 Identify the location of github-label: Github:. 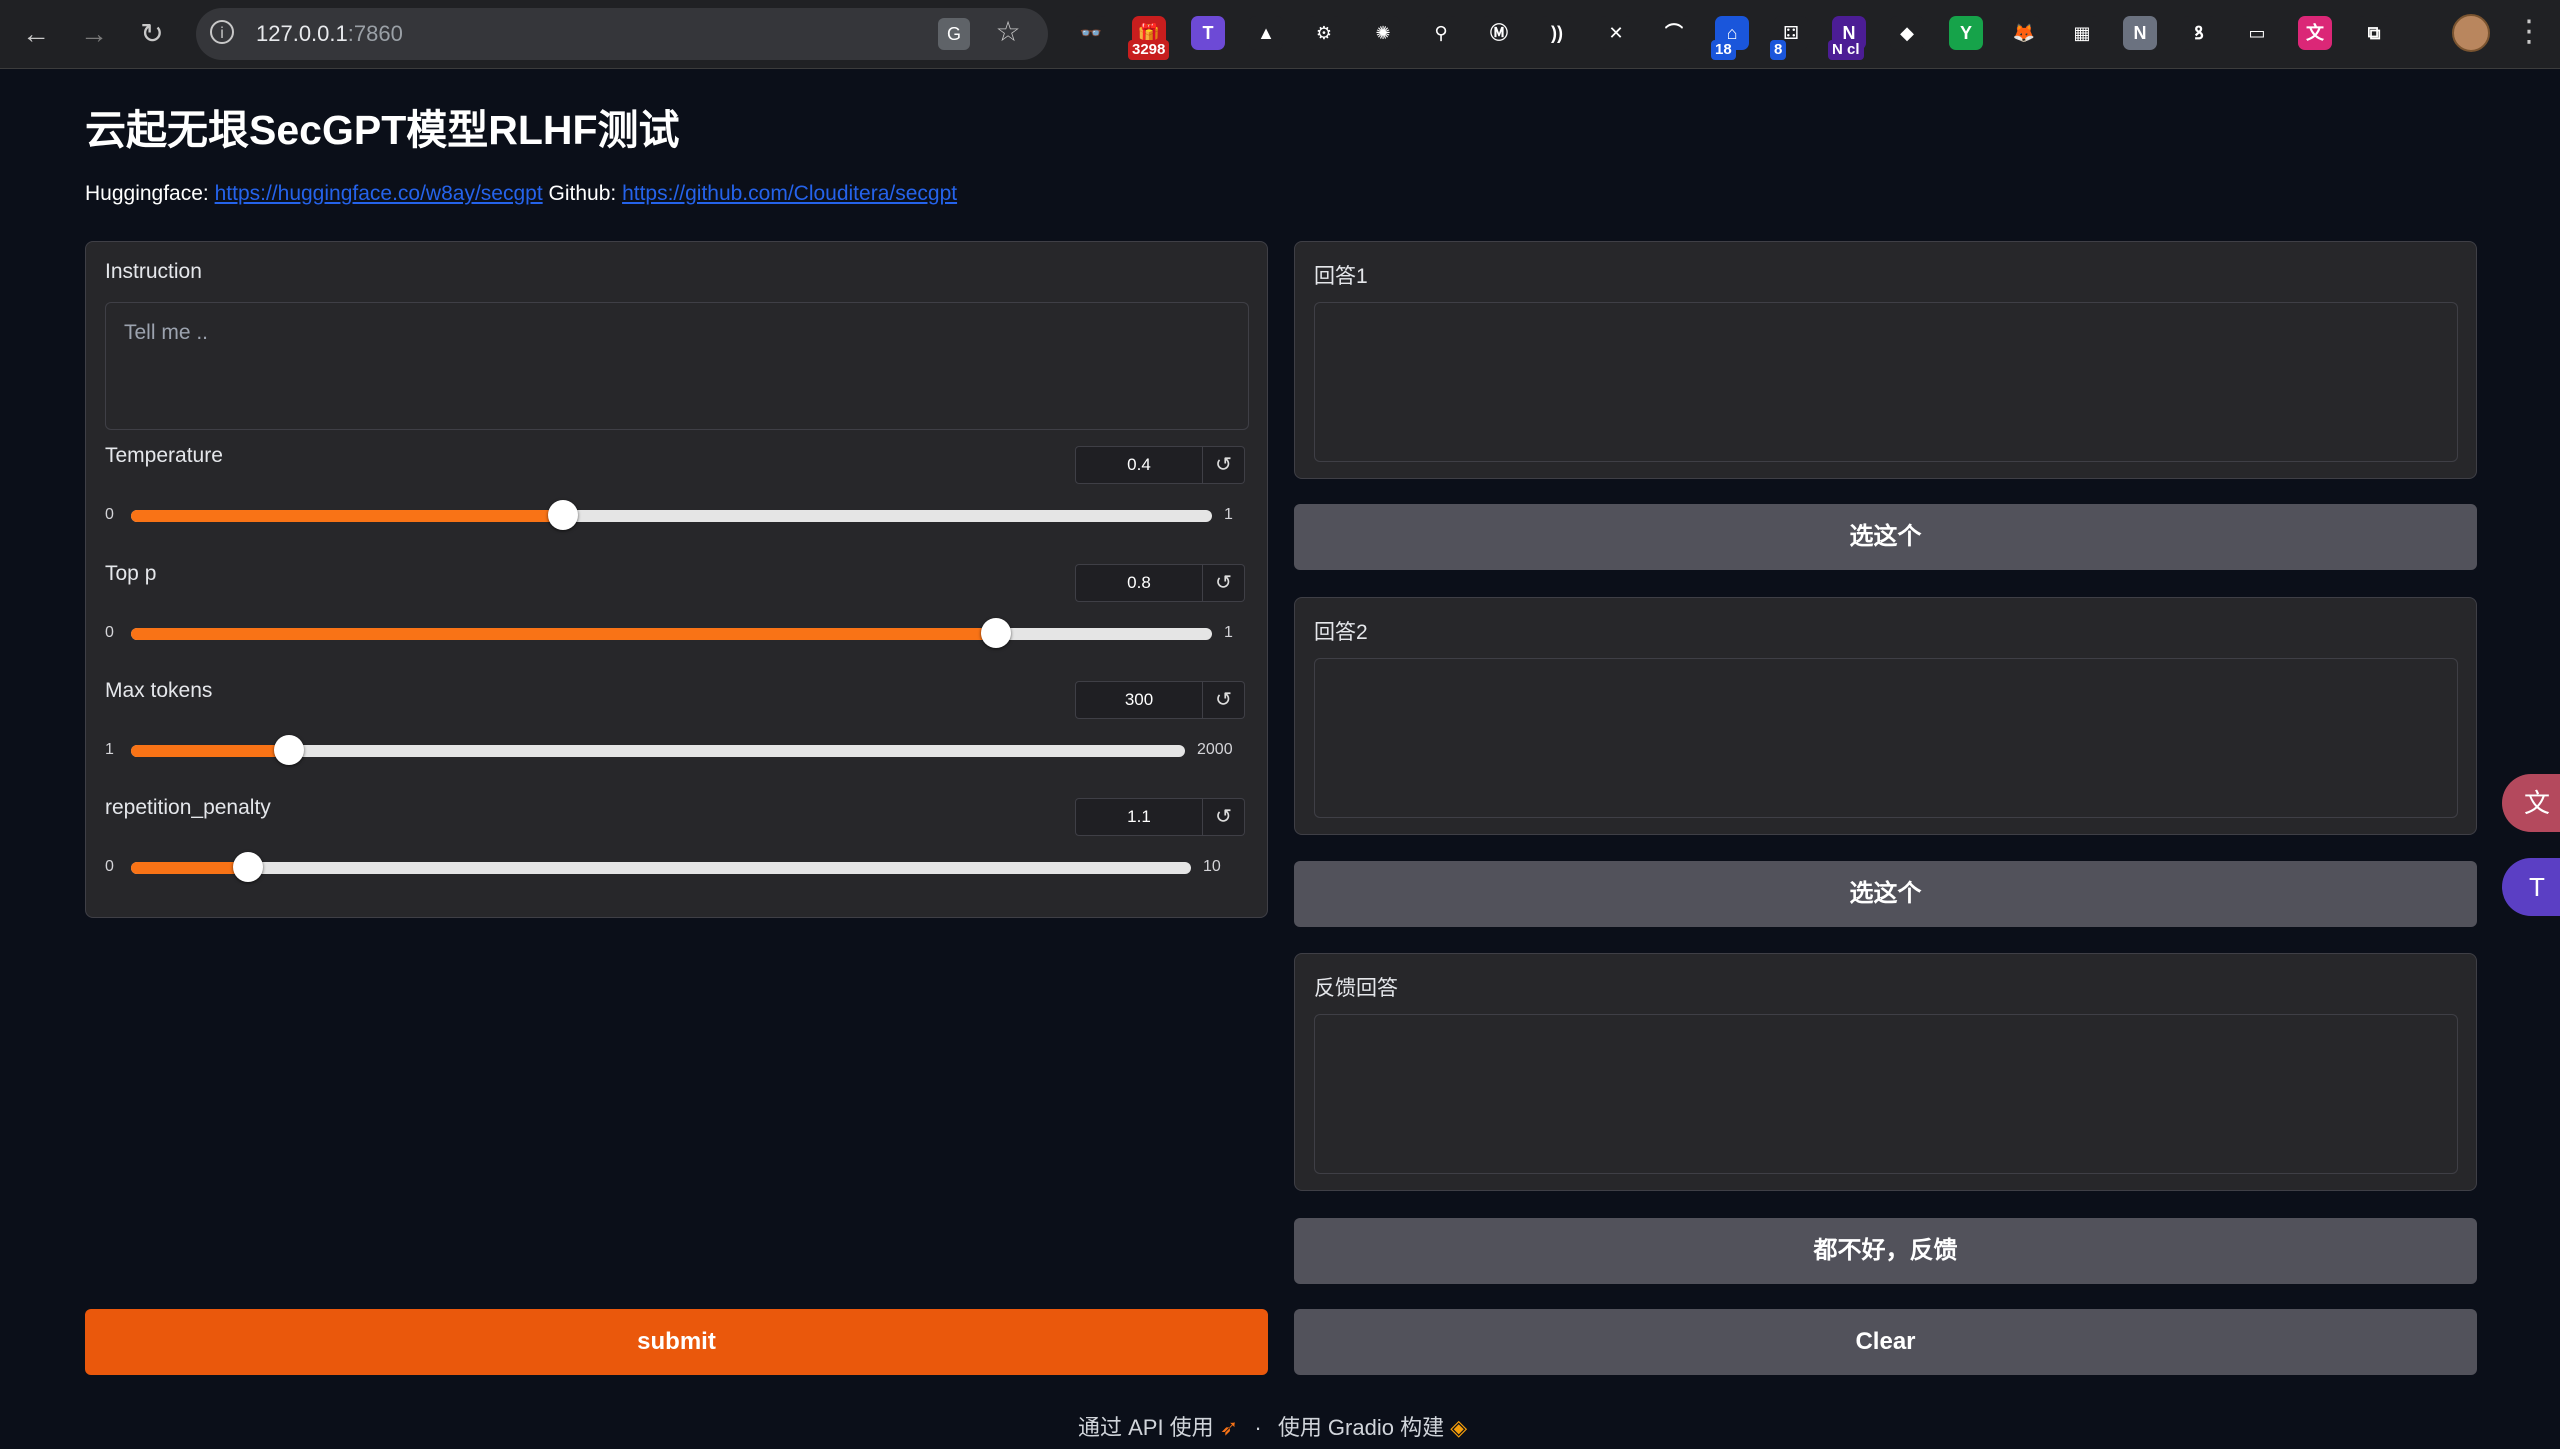
(582, 193).